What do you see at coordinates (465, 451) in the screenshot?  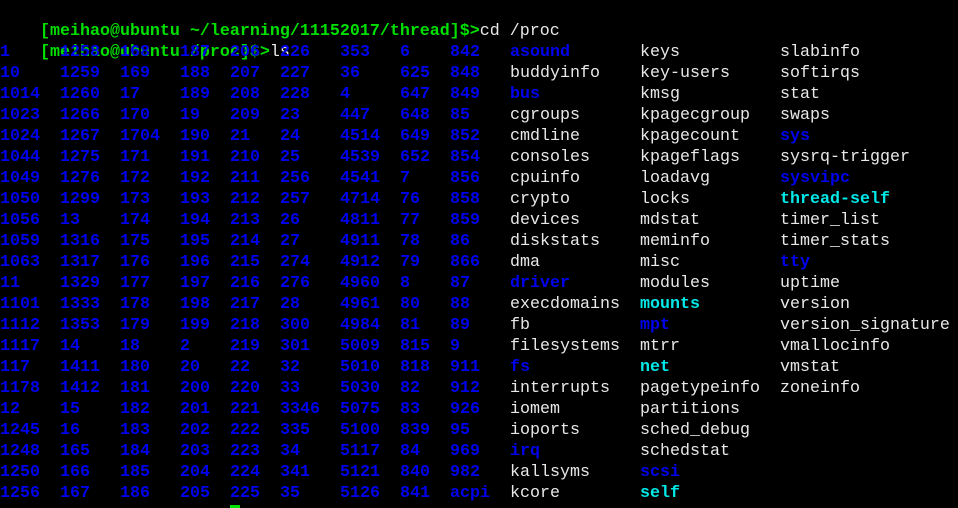 I see `ls-entry-directory: 969` at bounding box center [465, 451].